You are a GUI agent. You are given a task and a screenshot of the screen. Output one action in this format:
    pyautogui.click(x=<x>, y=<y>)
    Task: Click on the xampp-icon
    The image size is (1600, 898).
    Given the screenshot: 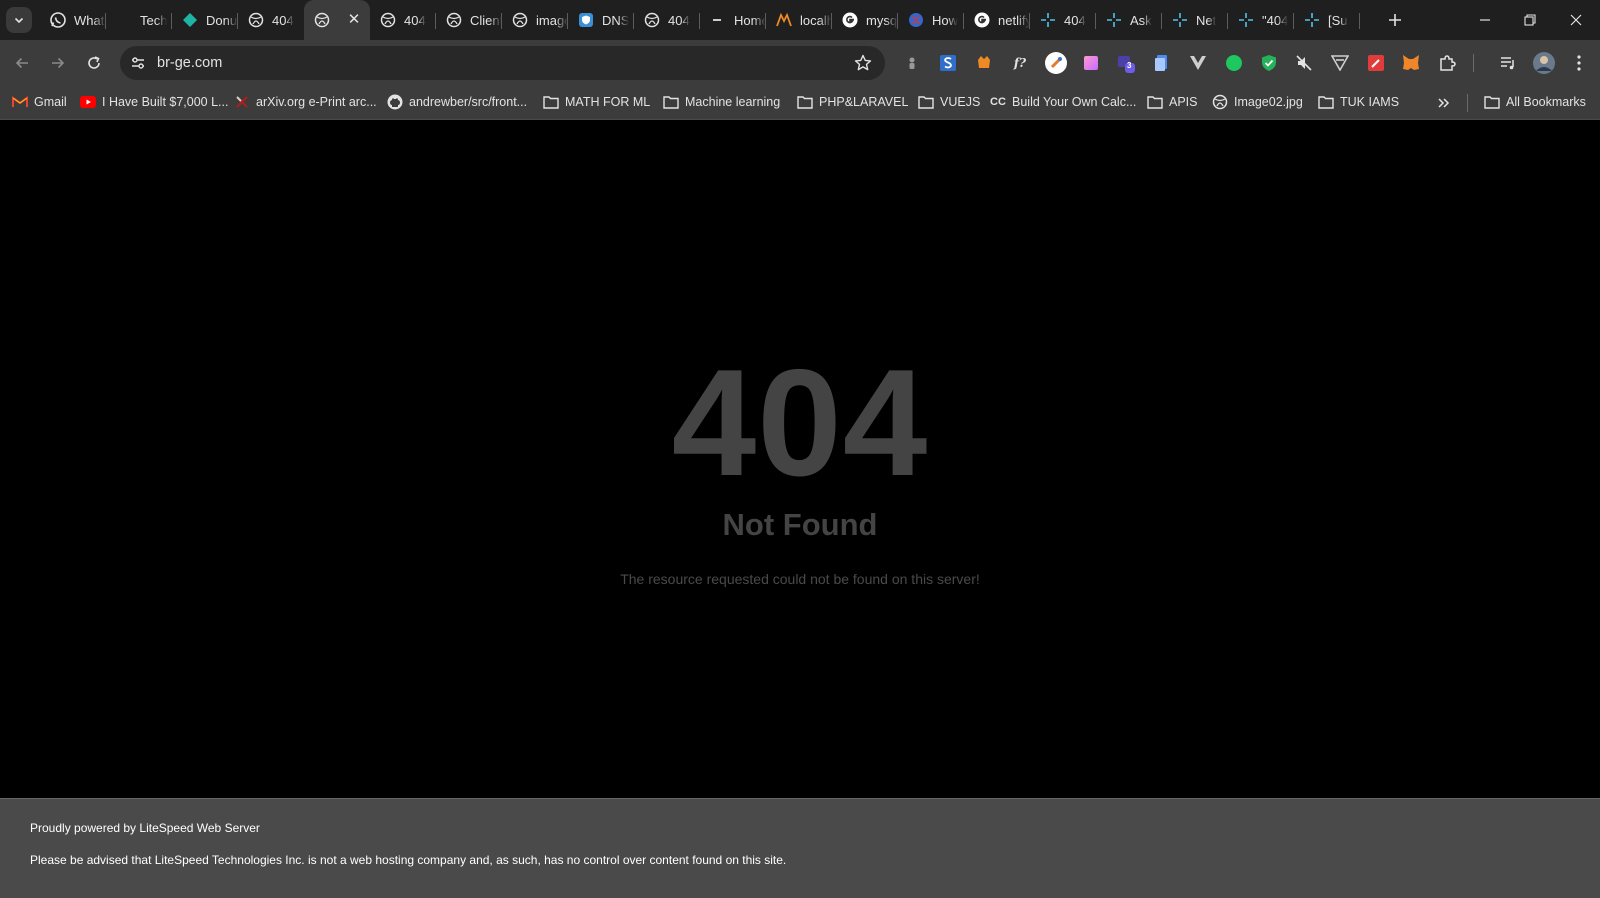 What is the action you would take?
    pyautogui.click(x=784, y=20)
    